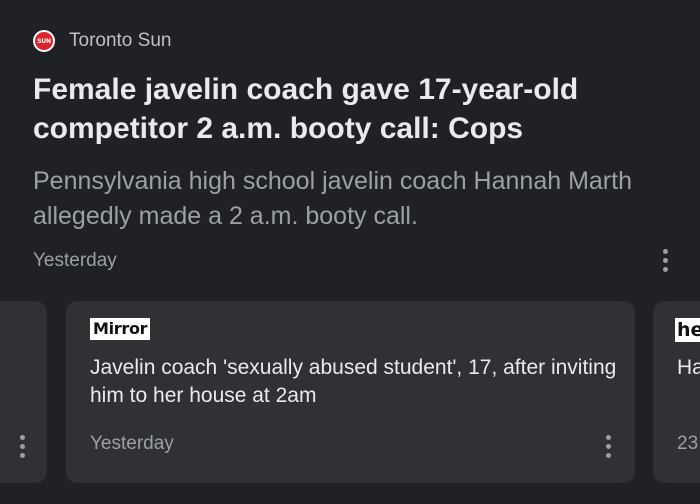  Describe the element at coordinates (676, 392) in the screenshot. I see `related-story-card: he Ha 23` at that location.